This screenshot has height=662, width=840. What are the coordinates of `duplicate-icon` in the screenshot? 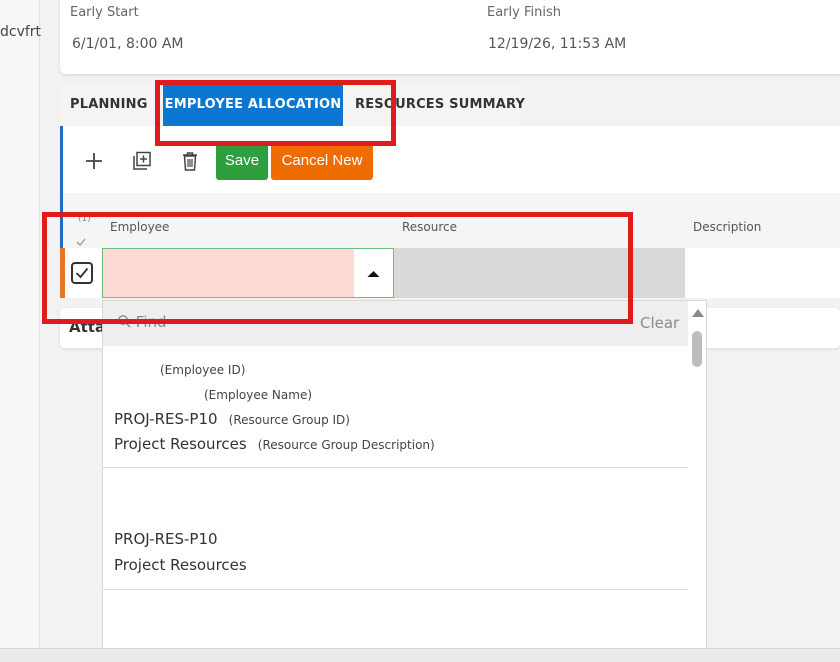 It's located at (142, 161).